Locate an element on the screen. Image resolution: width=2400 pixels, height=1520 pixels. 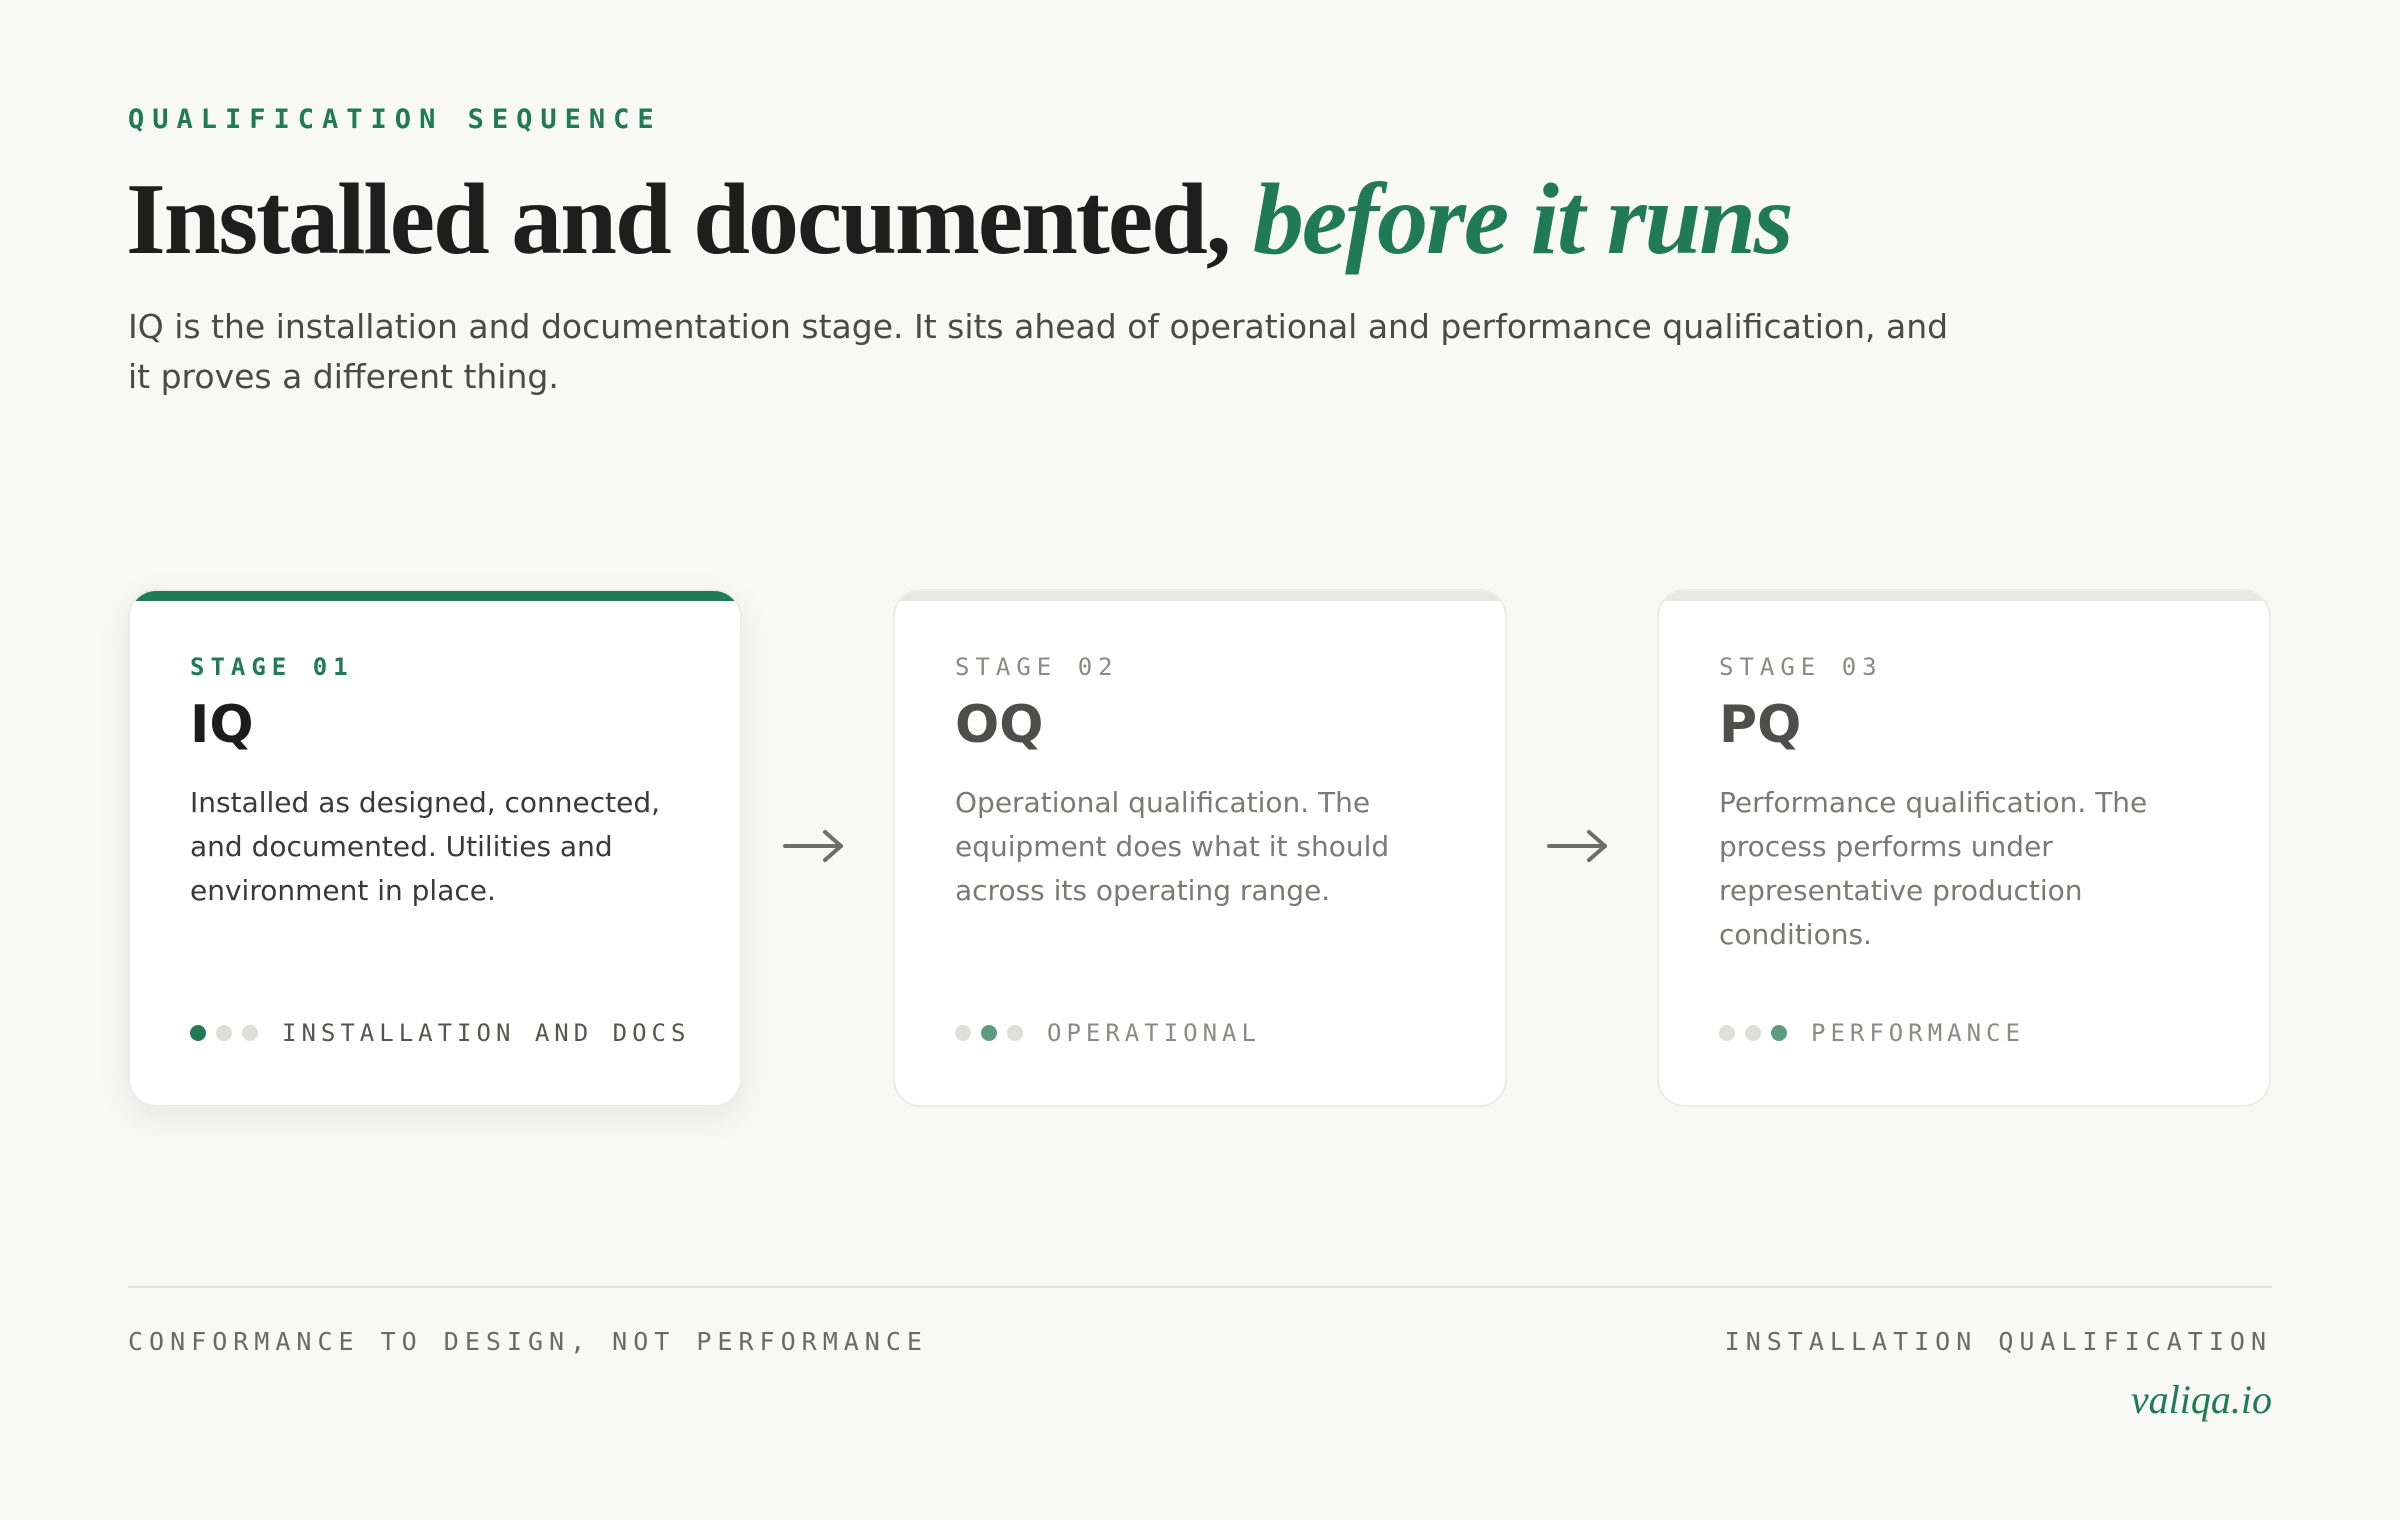
title-accent: before it runs is located at coordinates (1523, 219).